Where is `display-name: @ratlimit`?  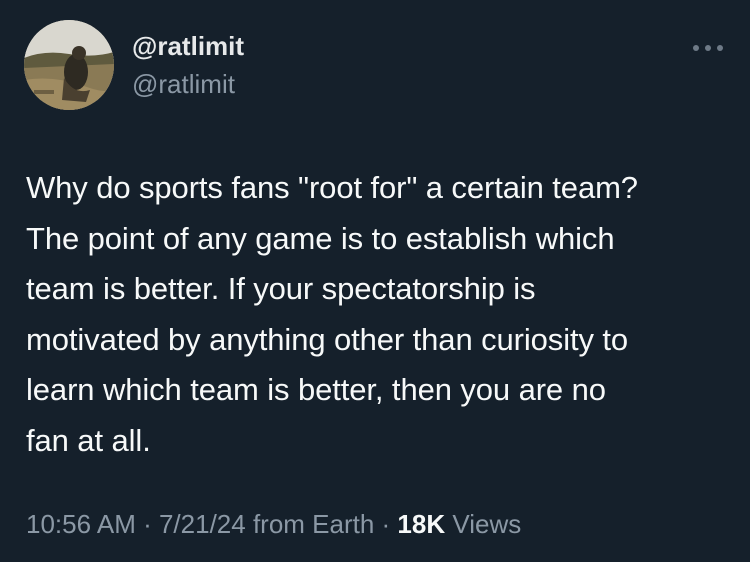 display-name: @ratlimit is located at coordinates (188, 46).